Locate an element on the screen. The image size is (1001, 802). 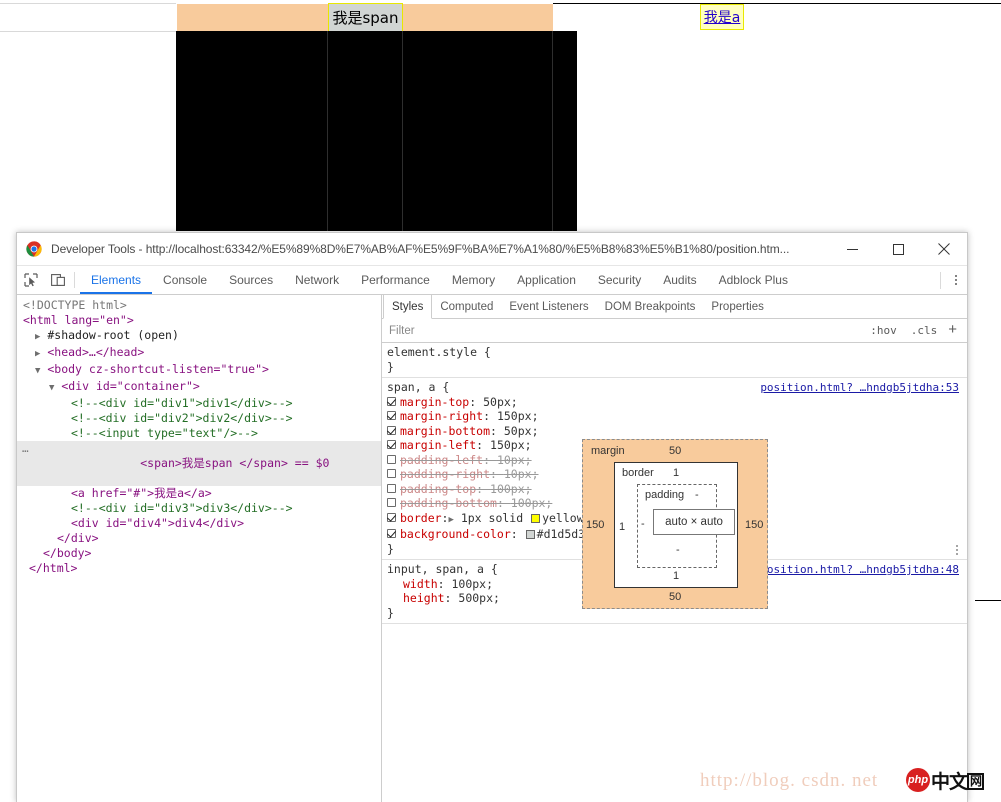
dom-node-html-close: </html> is located at coordinates (199, 568).